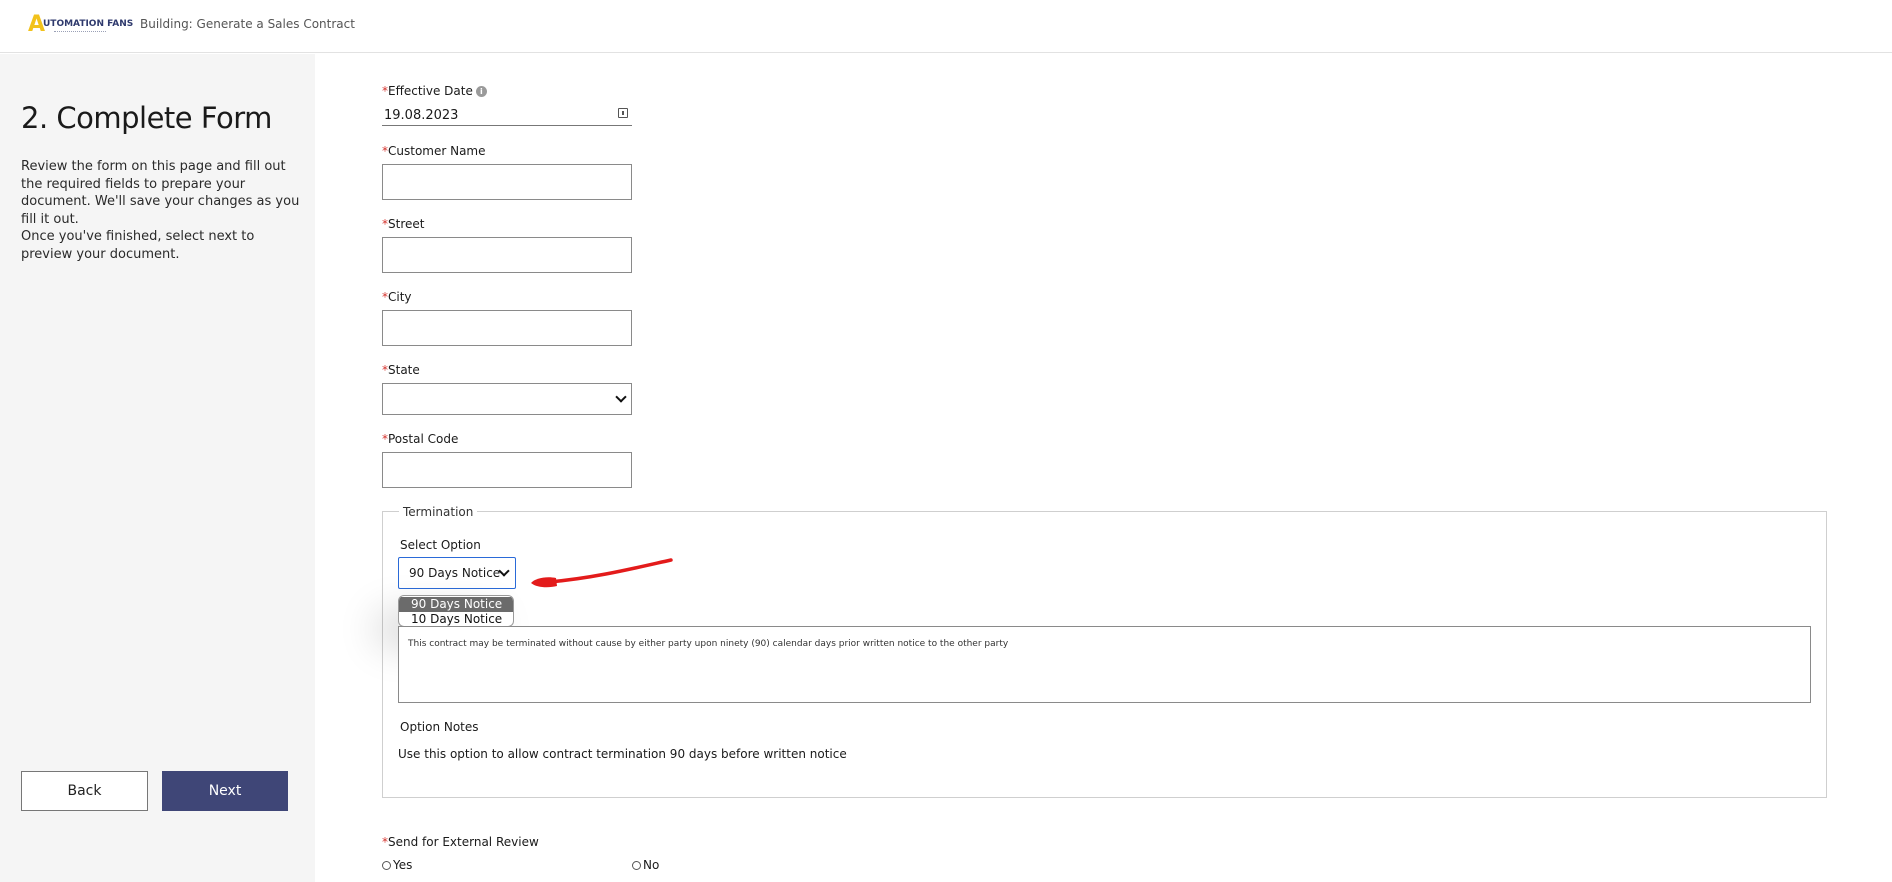 The width and height of the screenshot is (1892, 882). Describe the element at coordinates (439, 727) in the screenshot. I see `option-notes-label: Option Notes` at that location.